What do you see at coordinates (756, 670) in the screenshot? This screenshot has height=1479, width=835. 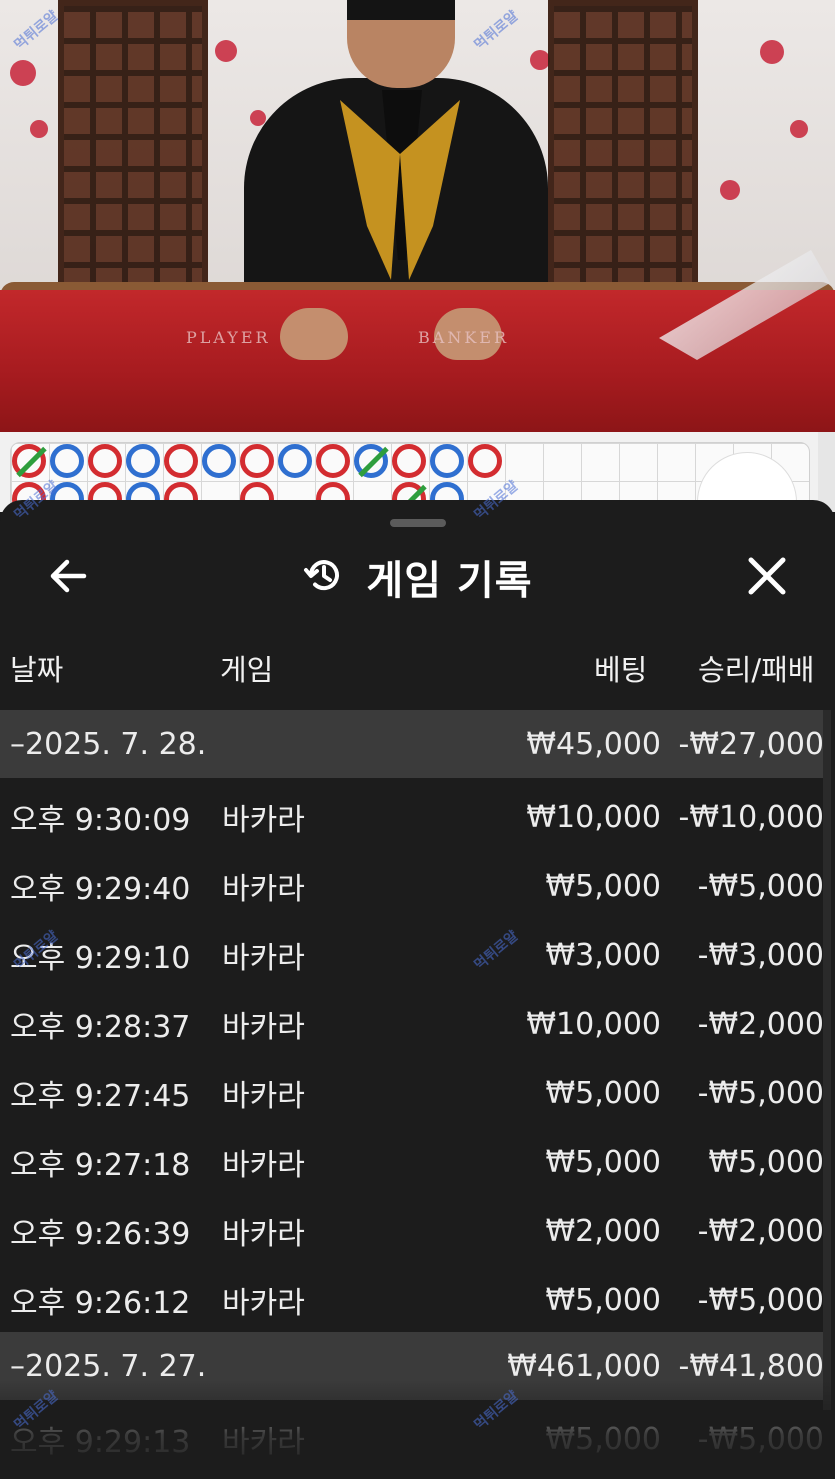 I see `column-header-result: 승리/패배` at bounding box center [756, 670].